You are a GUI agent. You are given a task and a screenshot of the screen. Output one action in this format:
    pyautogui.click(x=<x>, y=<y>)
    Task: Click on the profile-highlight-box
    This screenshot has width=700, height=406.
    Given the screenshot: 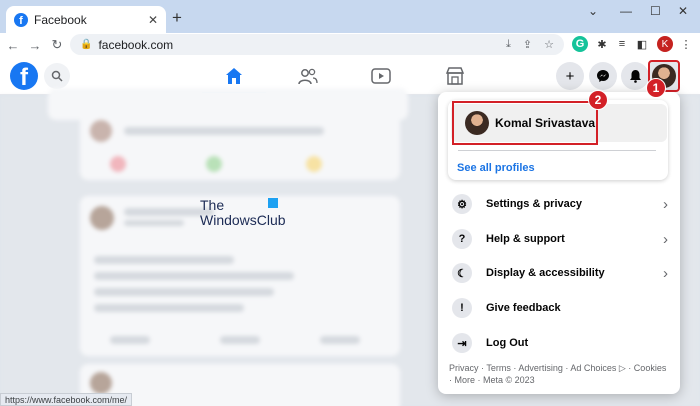 What is the action you would take?
    pyautogui.click(x=525, y=123)
    